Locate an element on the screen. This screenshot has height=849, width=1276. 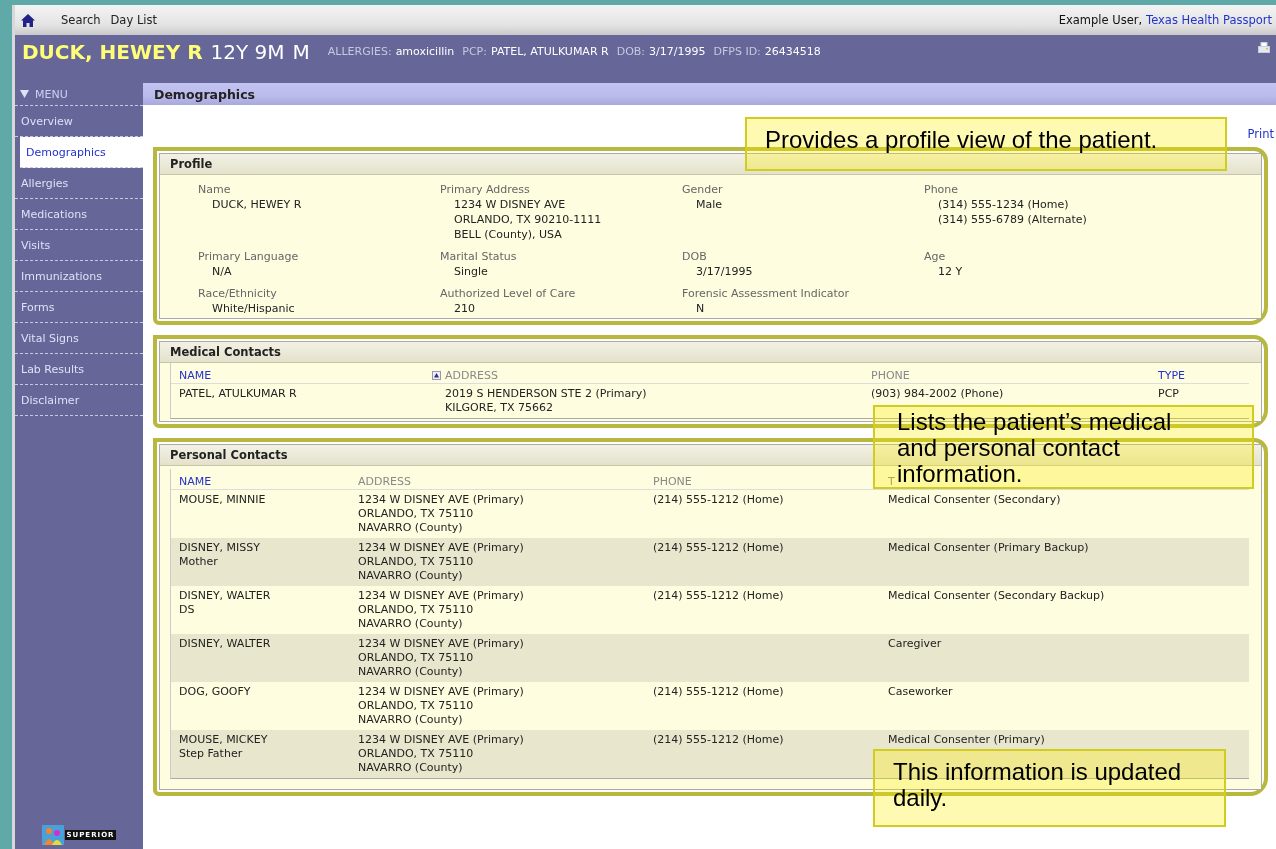
field-value: White/Hispanic is located at coordinates (253, 308).